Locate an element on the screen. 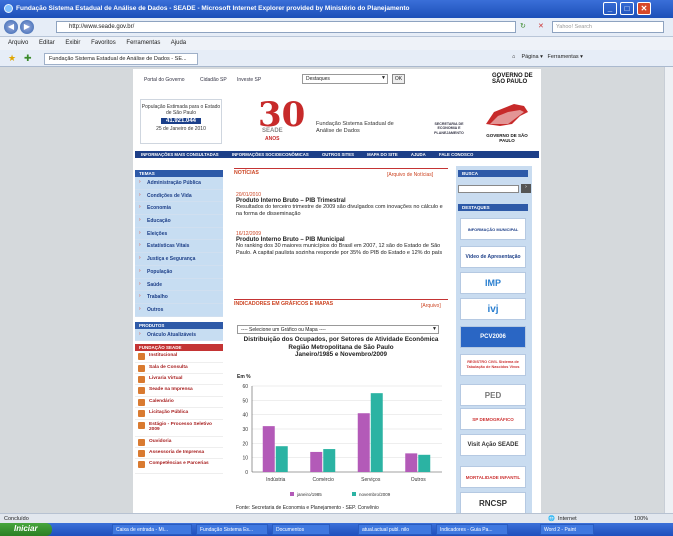  destaque-banner: PED is located at coordinates (493, 395).